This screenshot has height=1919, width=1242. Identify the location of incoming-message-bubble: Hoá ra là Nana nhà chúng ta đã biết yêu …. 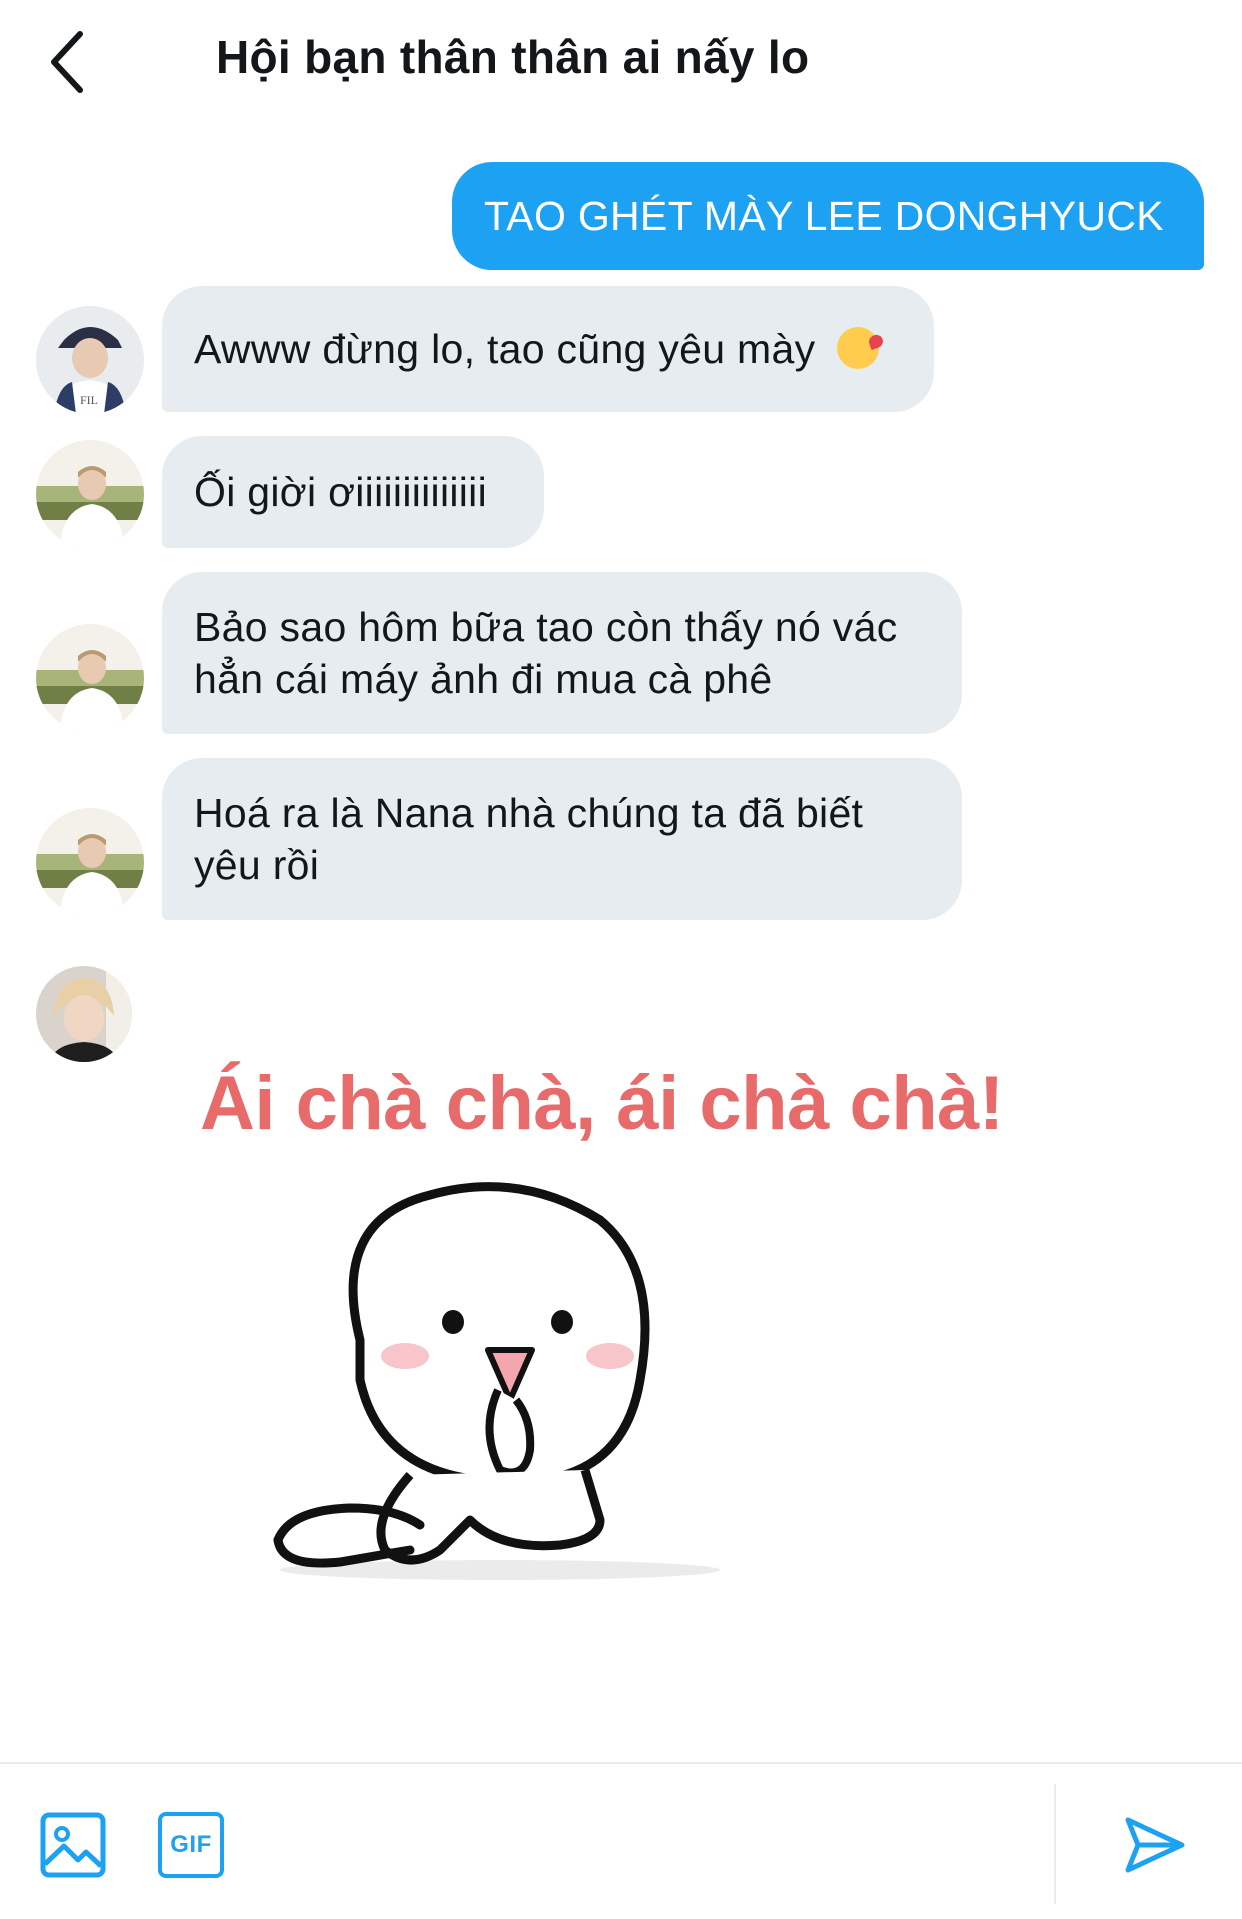
(562, 839).